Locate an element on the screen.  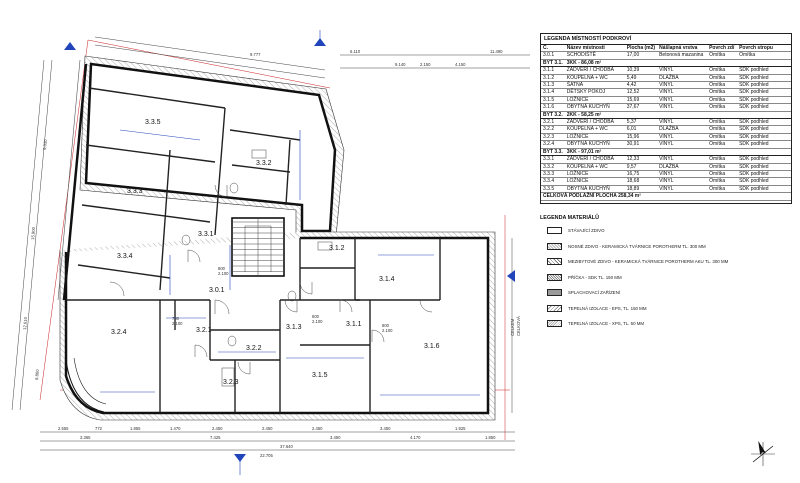
room-group-row: BYT 3.2. 2KK - 58,25 m² is located at coordinates (666, 115).